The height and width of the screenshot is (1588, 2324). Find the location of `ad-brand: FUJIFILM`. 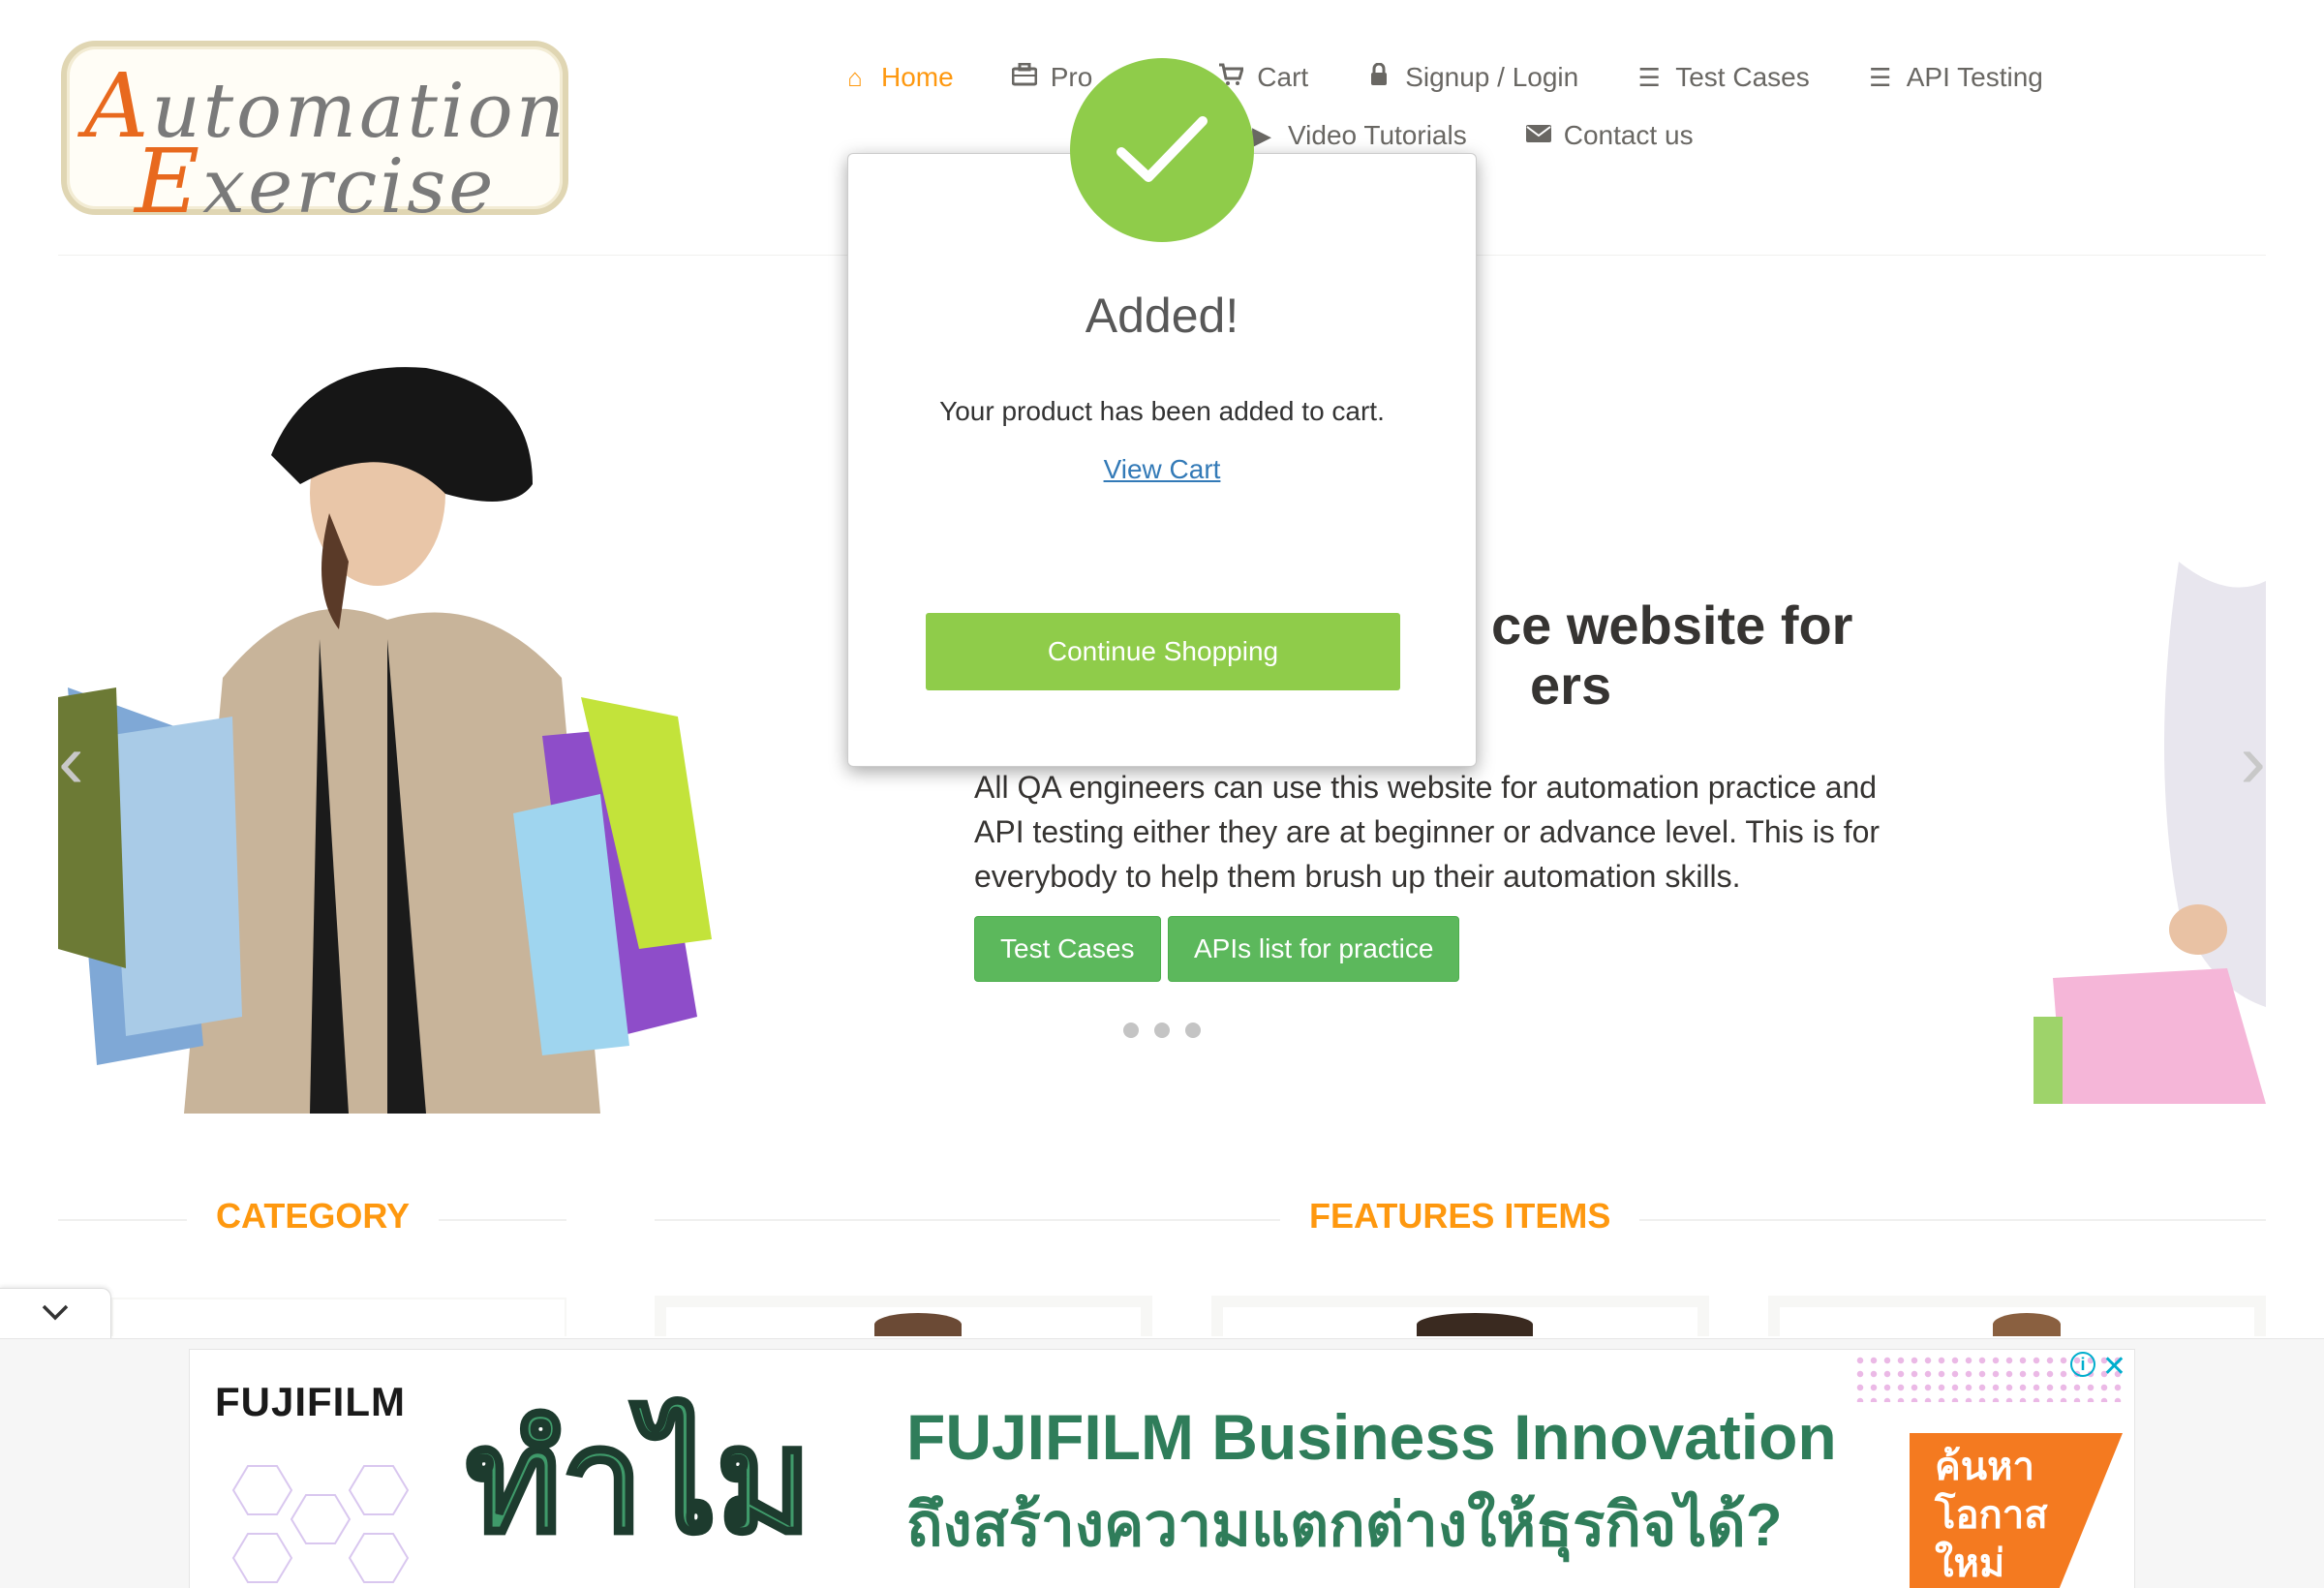

ad-brand: FUJIFILM is located at coordinates (311, 1401).